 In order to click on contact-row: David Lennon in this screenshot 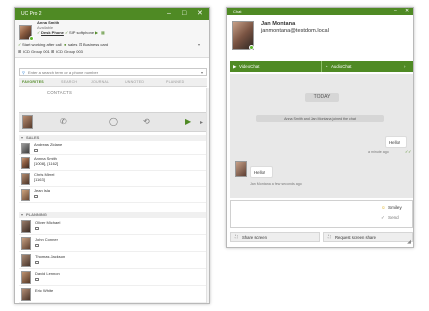, I will do `click(113, 278)`.